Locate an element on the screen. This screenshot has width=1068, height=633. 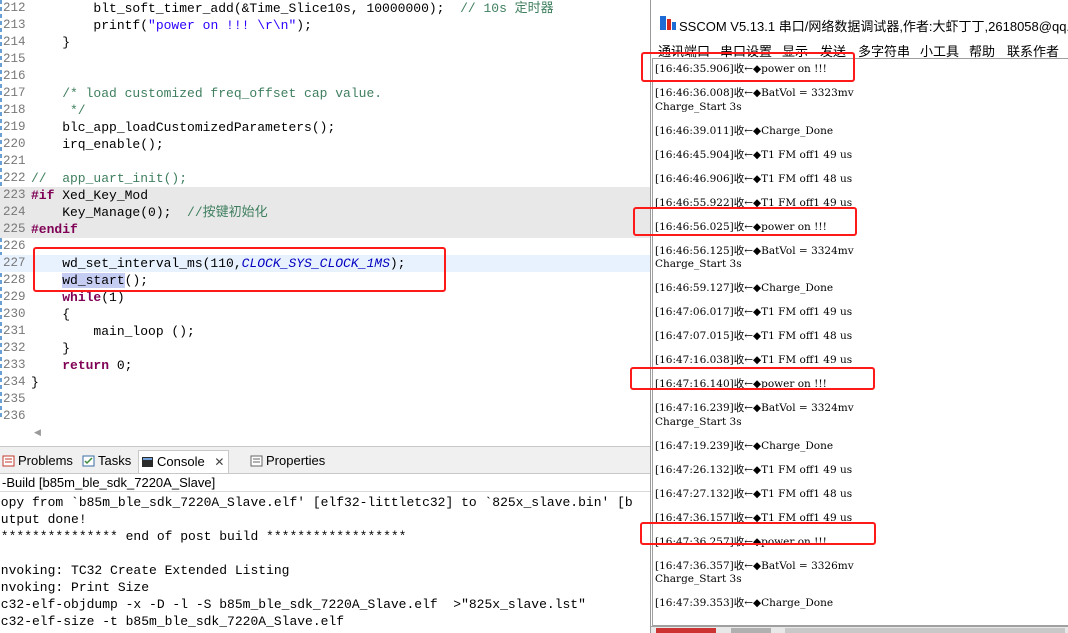
code-token: 0; is located at coordinates (121, 365).